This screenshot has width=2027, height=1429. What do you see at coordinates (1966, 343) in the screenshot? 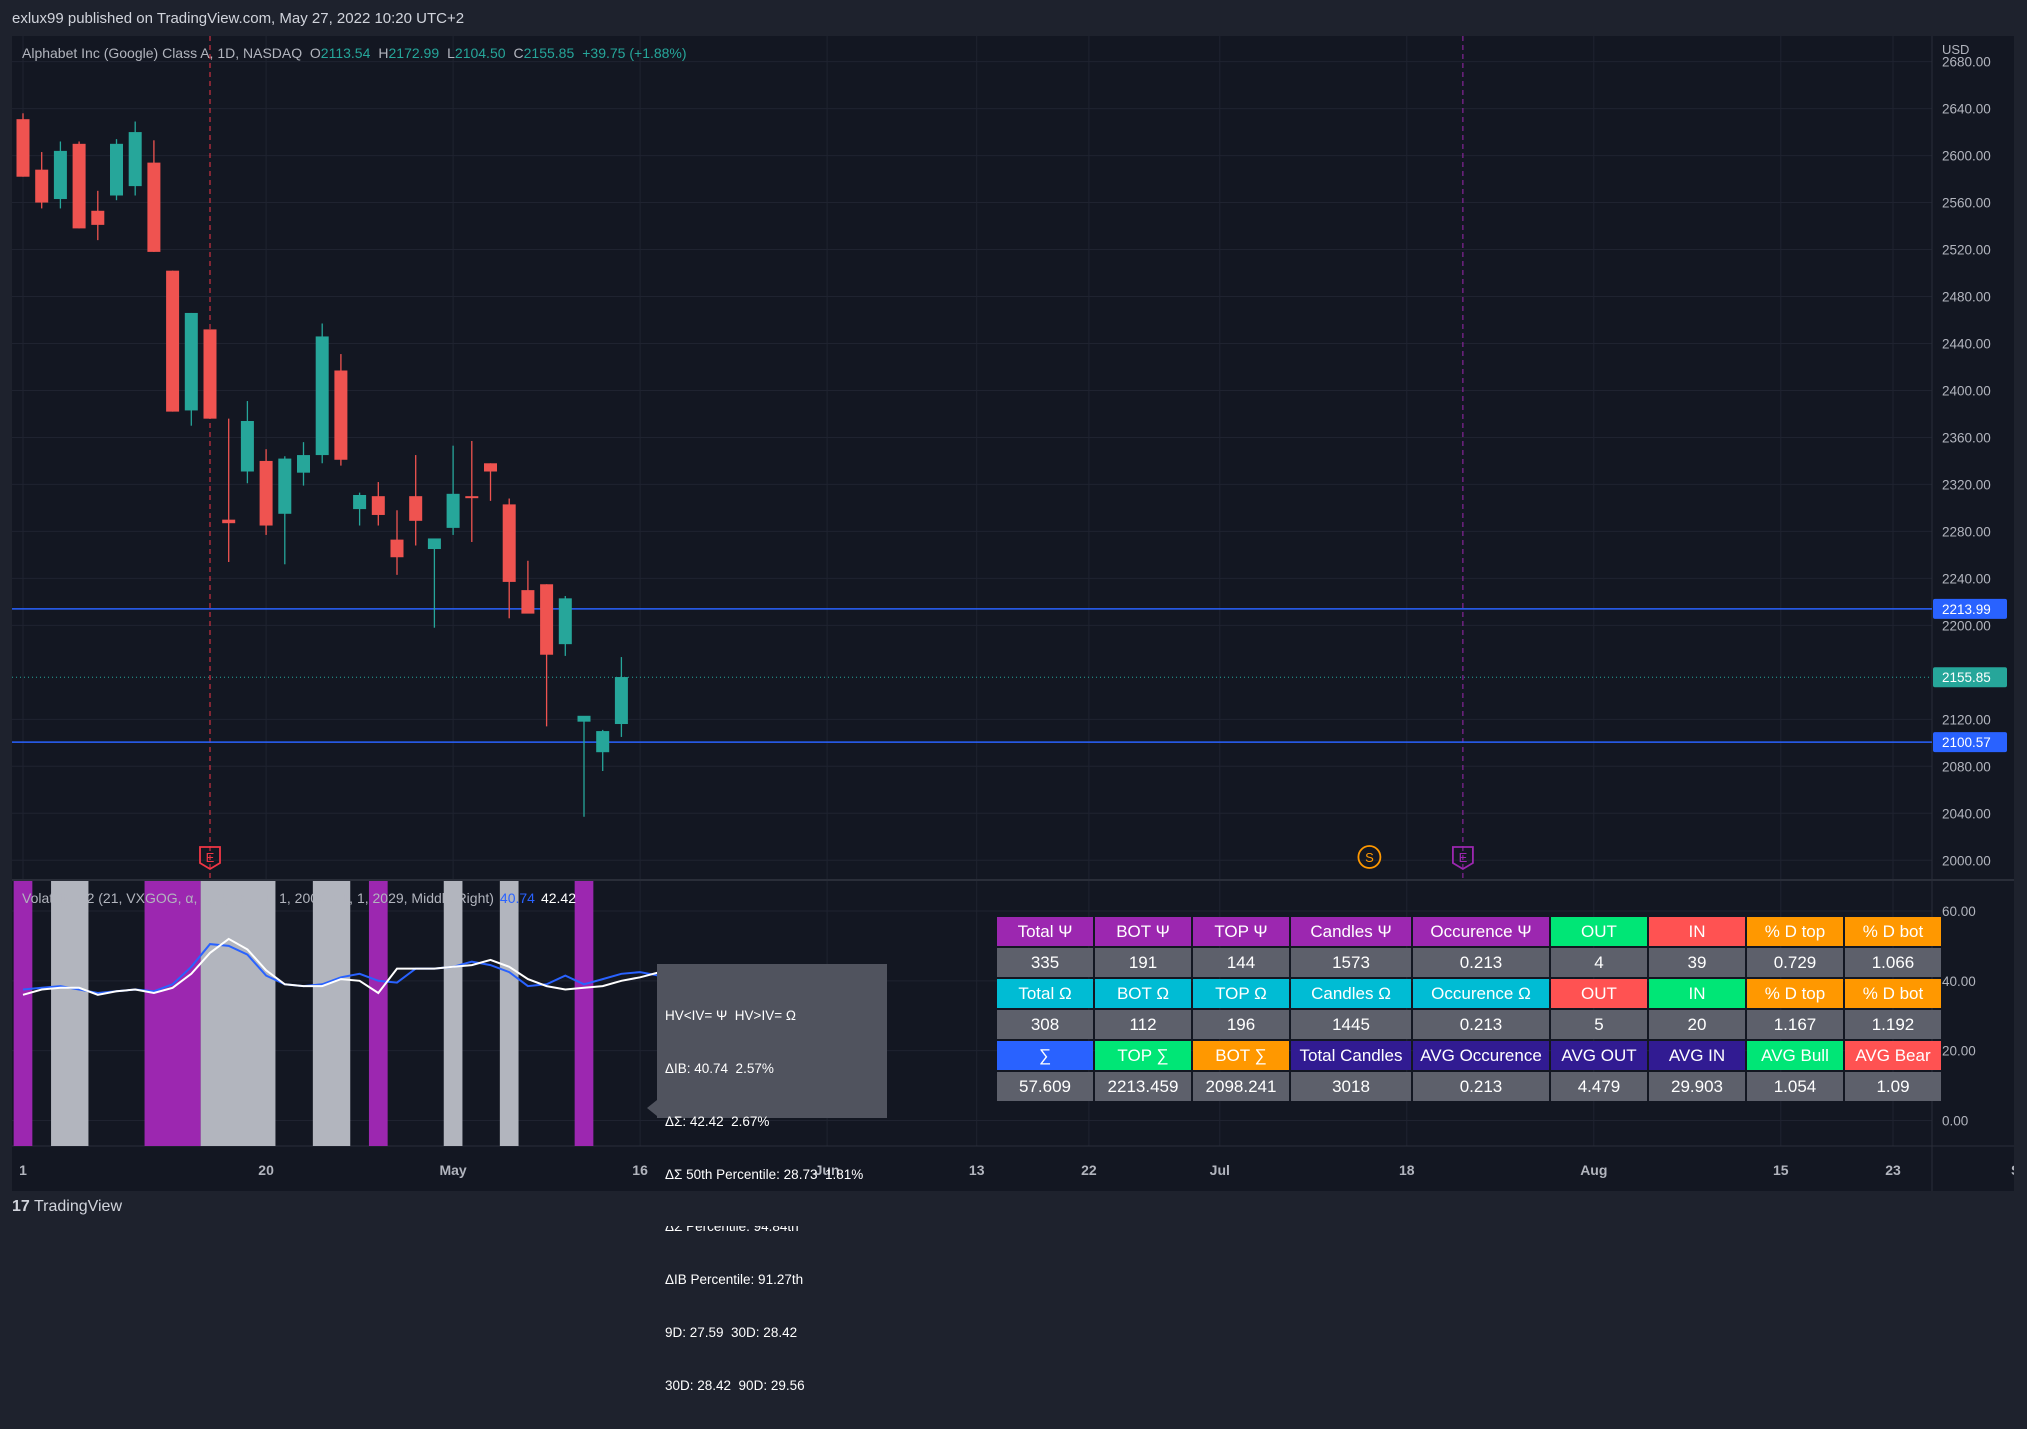
I see `price-tick-label: 2440.00` at bounding box center [1966, 343].